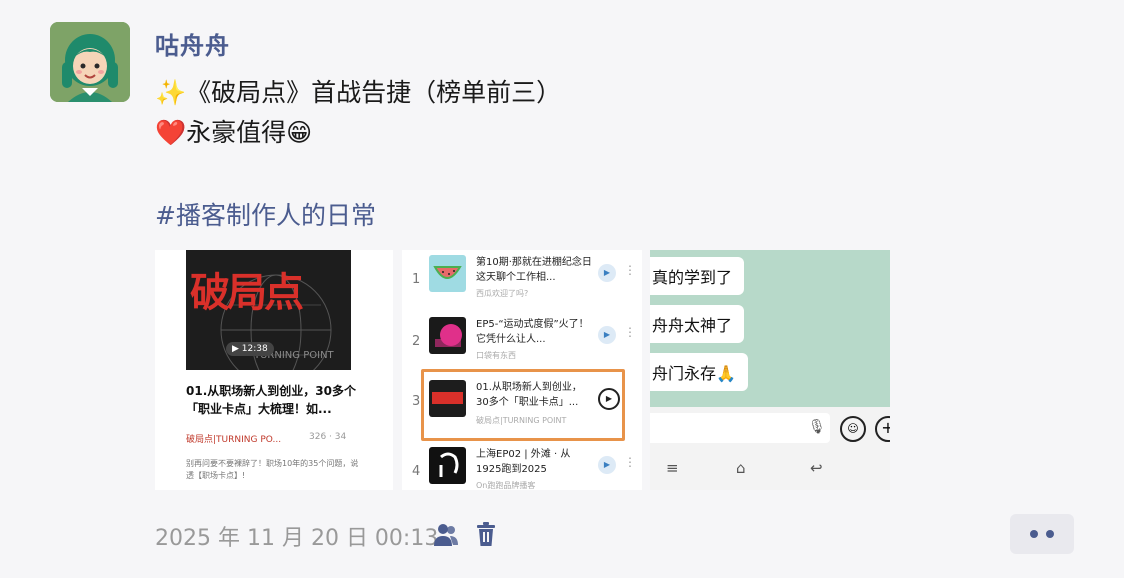 The height and width of the screenshot is (578, 1124). What do you see at coordinates (265, 214) in the screenshot?
I see `hashtag-link: #播客制作人的日常` at bounding box center [265, 214].